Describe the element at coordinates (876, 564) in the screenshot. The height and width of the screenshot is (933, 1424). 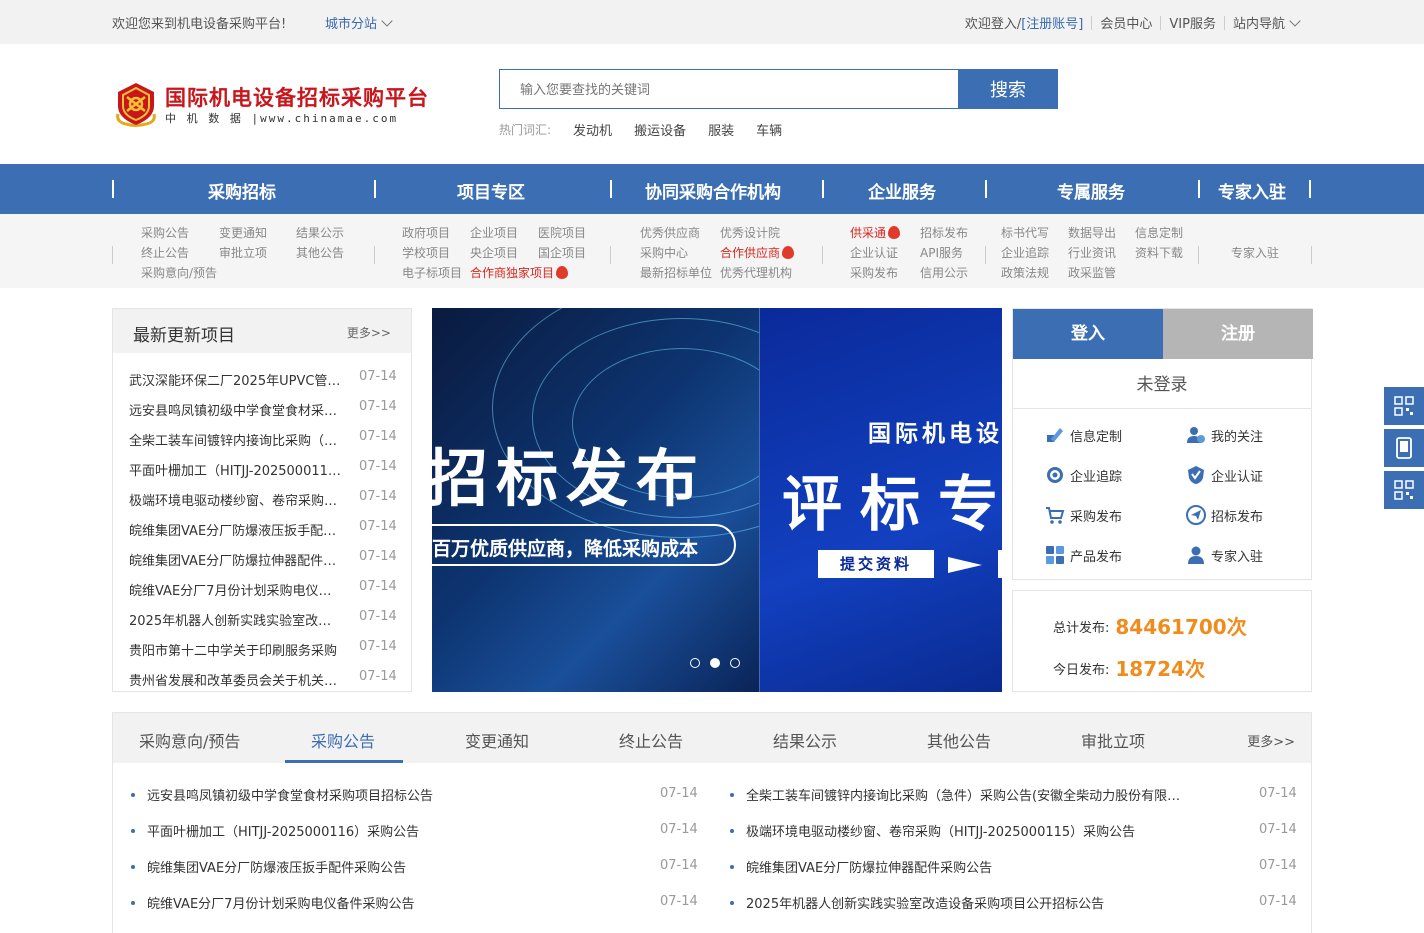
I see `submit-materials-button: 提交资料` at that location.